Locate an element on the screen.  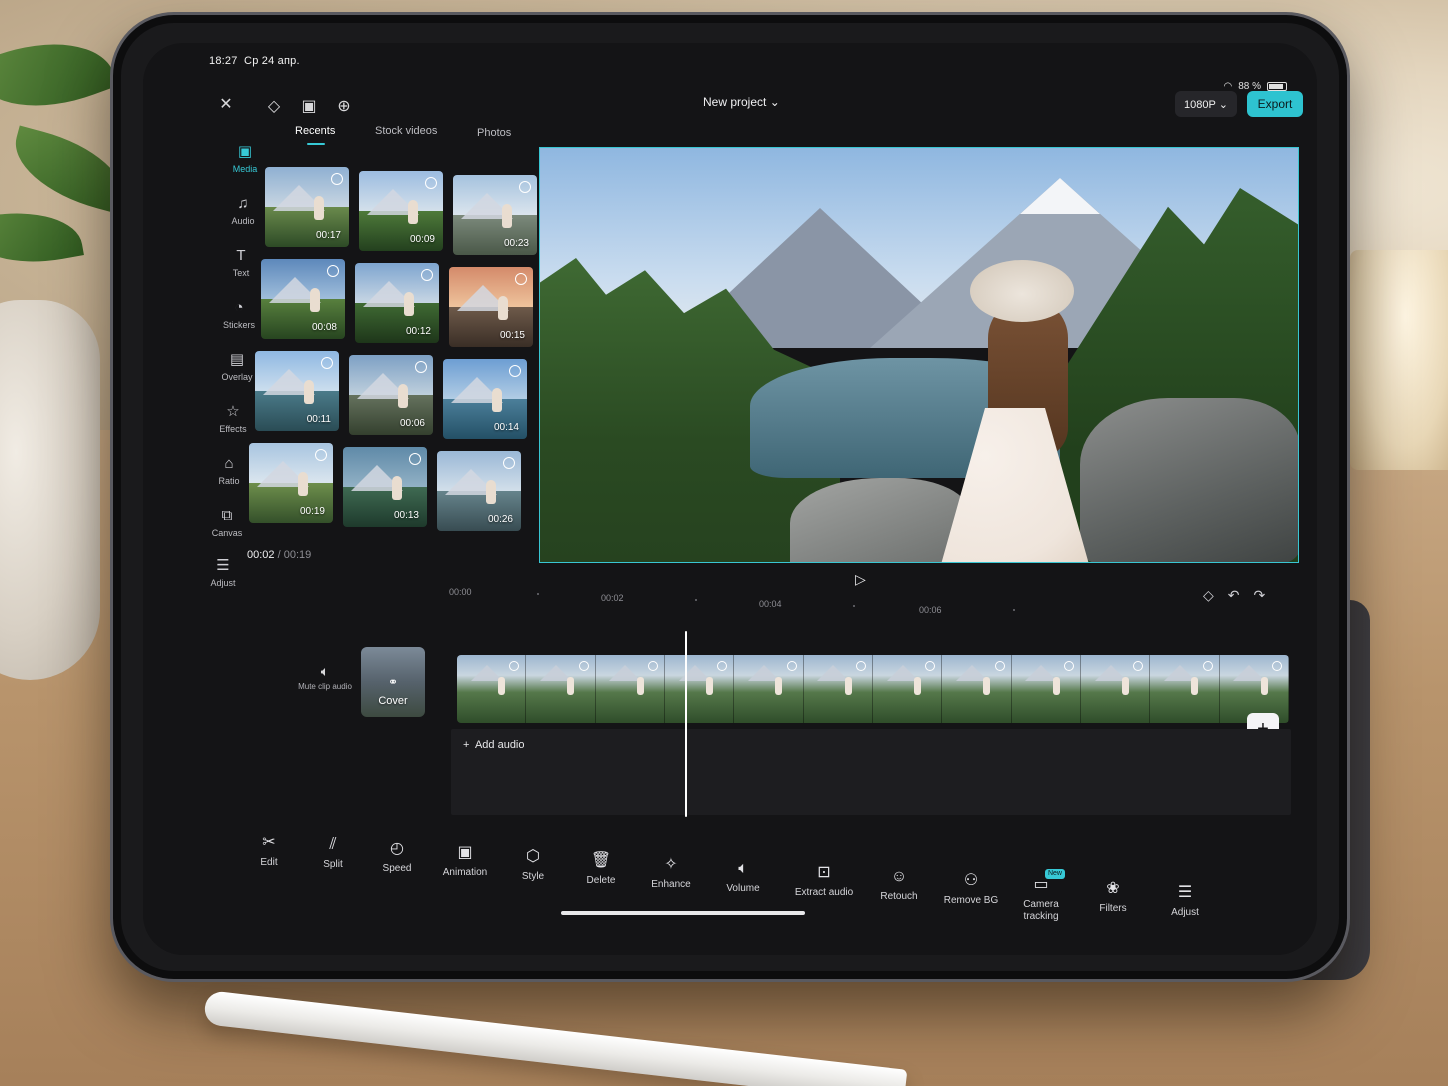
filters-button: ❀ Filters is located at coordinates (1113, 897).